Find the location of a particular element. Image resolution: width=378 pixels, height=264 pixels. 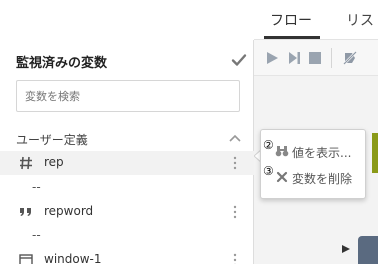

tab-bar: フロー リス is located at coordinates (316, 20).